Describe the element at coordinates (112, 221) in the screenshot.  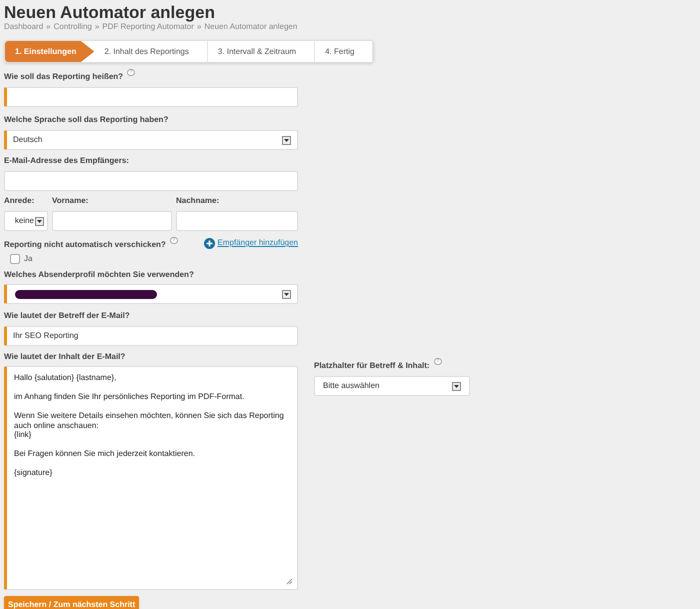
I see `first-name-field` at that location.